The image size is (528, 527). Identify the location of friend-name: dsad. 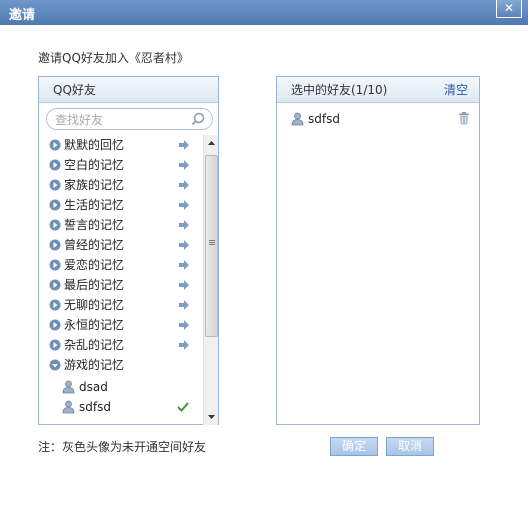
(93, 387).